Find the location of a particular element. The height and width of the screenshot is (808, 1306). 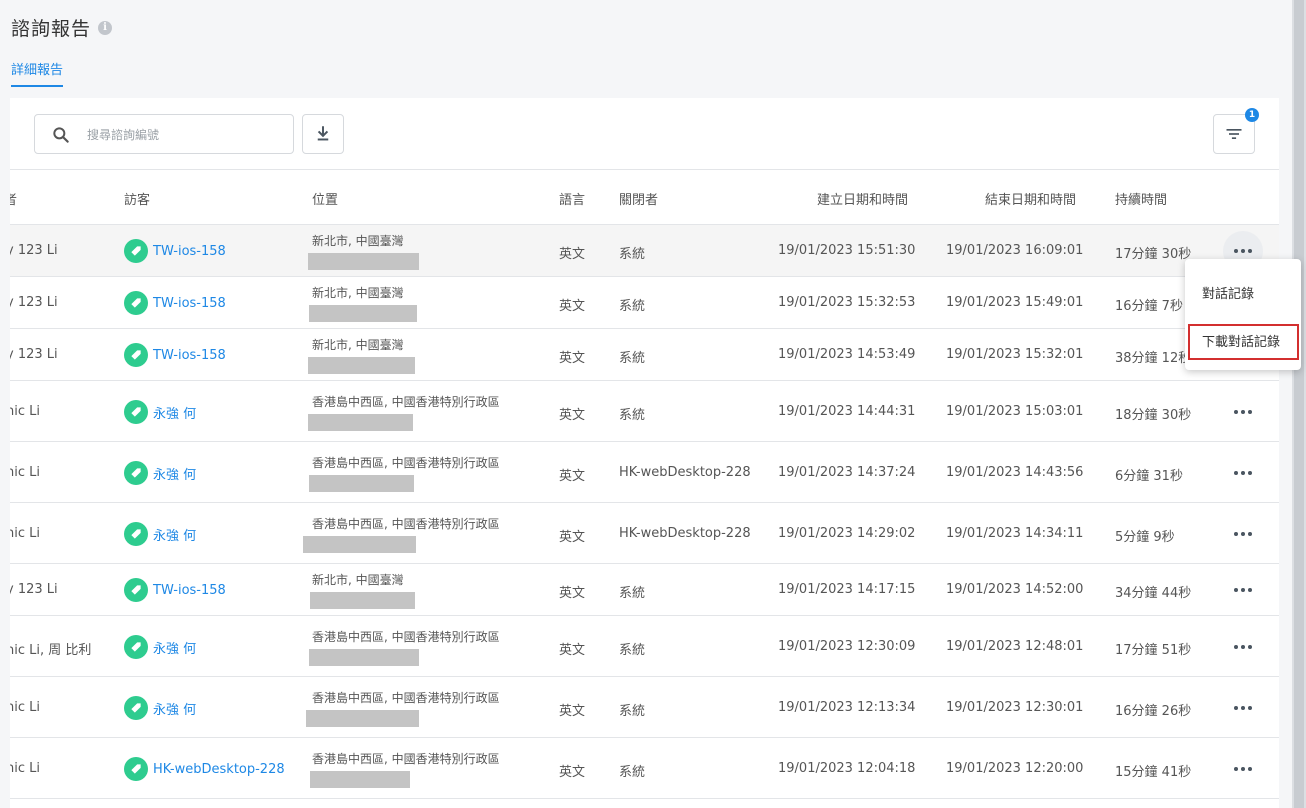

search-box is located at coordinates (164, 134).